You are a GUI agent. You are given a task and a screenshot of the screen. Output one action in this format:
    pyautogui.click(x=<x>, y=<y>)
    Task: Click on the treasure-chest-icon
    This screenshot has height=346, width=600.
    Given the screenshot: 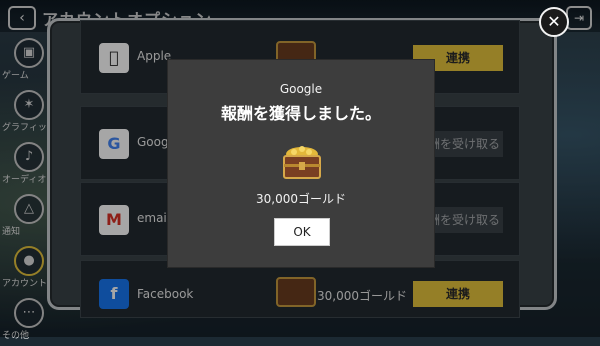 What is the action you would take?
    pyautogui.click(x=302, y=162)
    